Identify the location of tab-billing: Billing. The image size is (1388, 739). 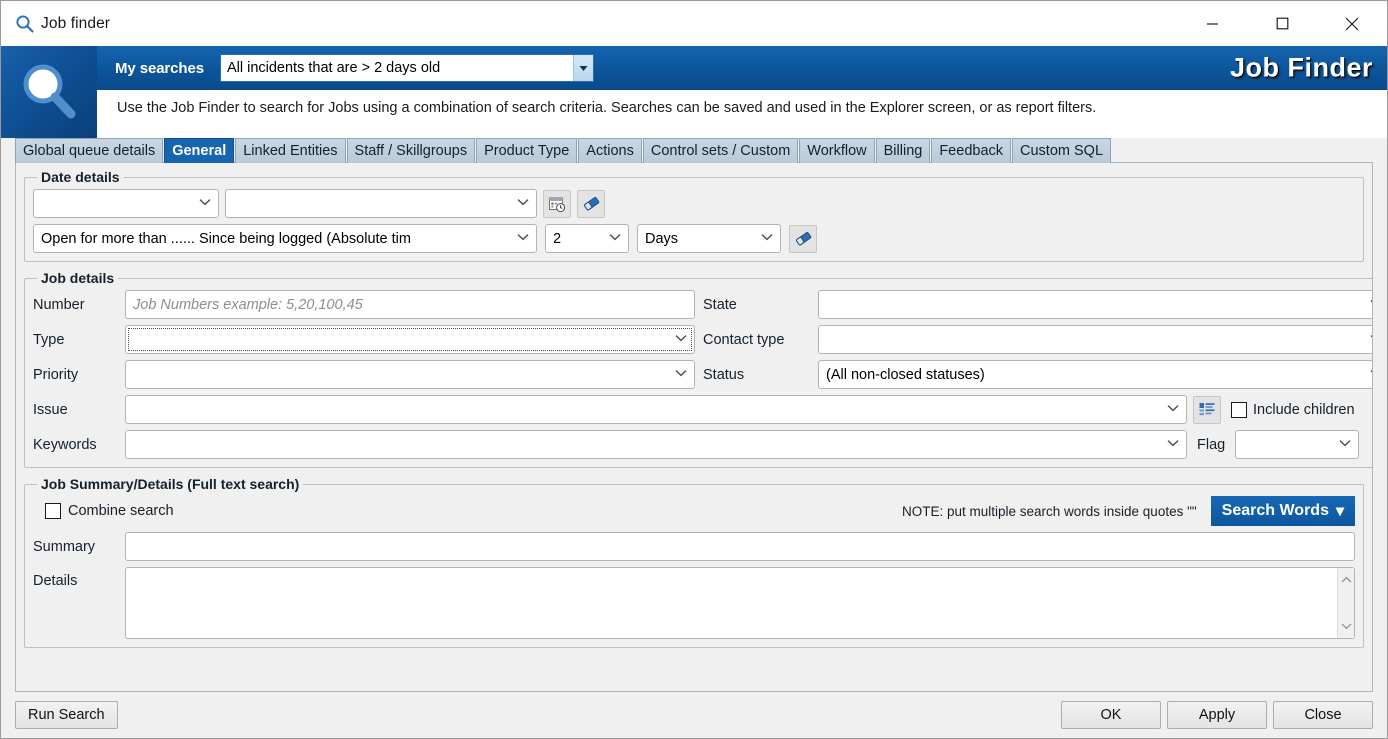
(903, 150).